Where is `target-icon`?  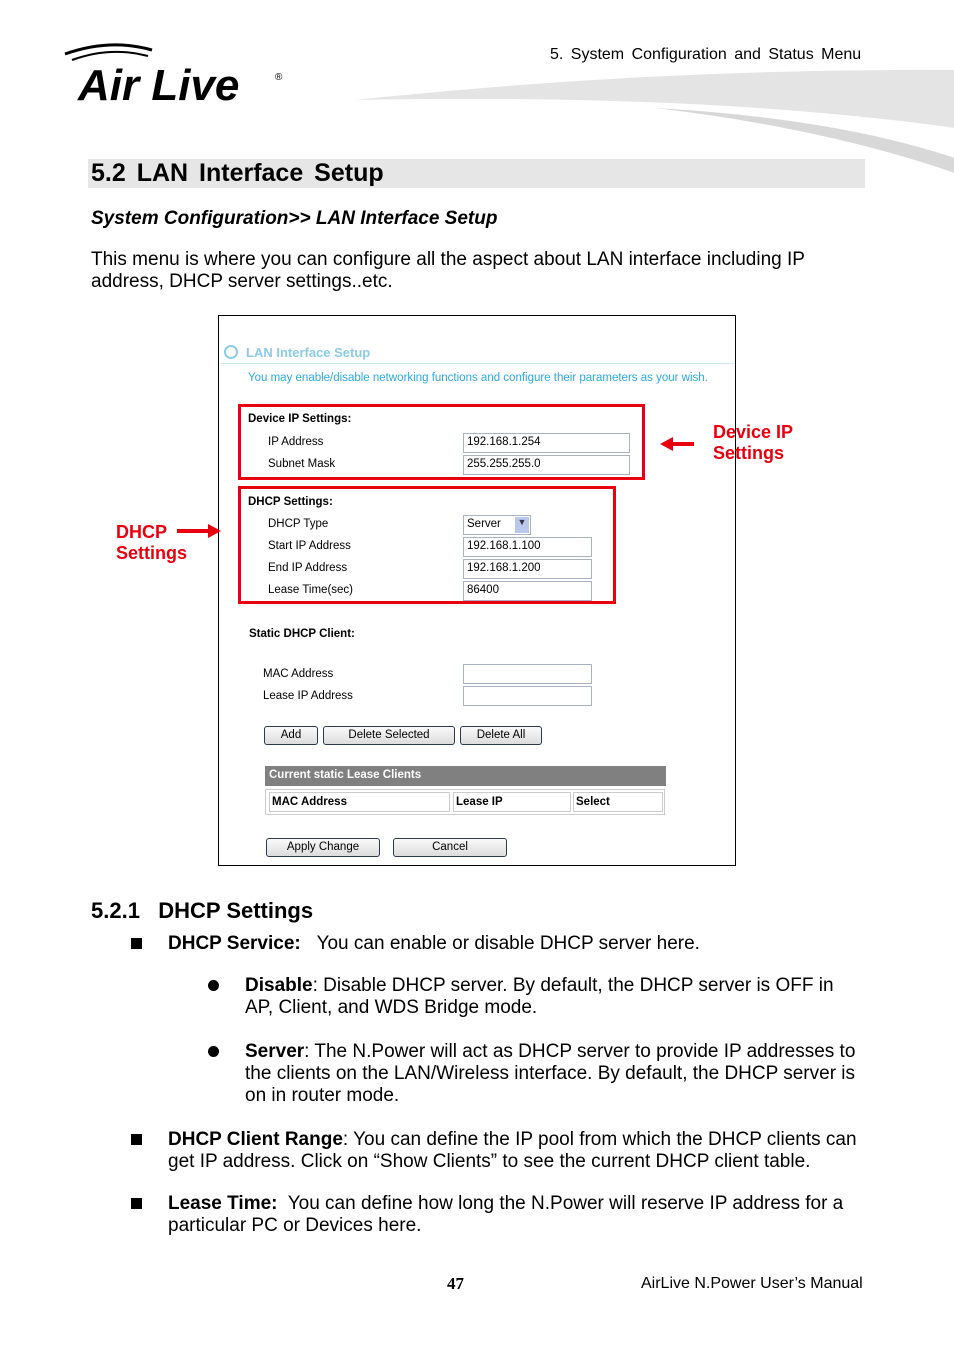
target-icon is located at coordinates (231, 352).